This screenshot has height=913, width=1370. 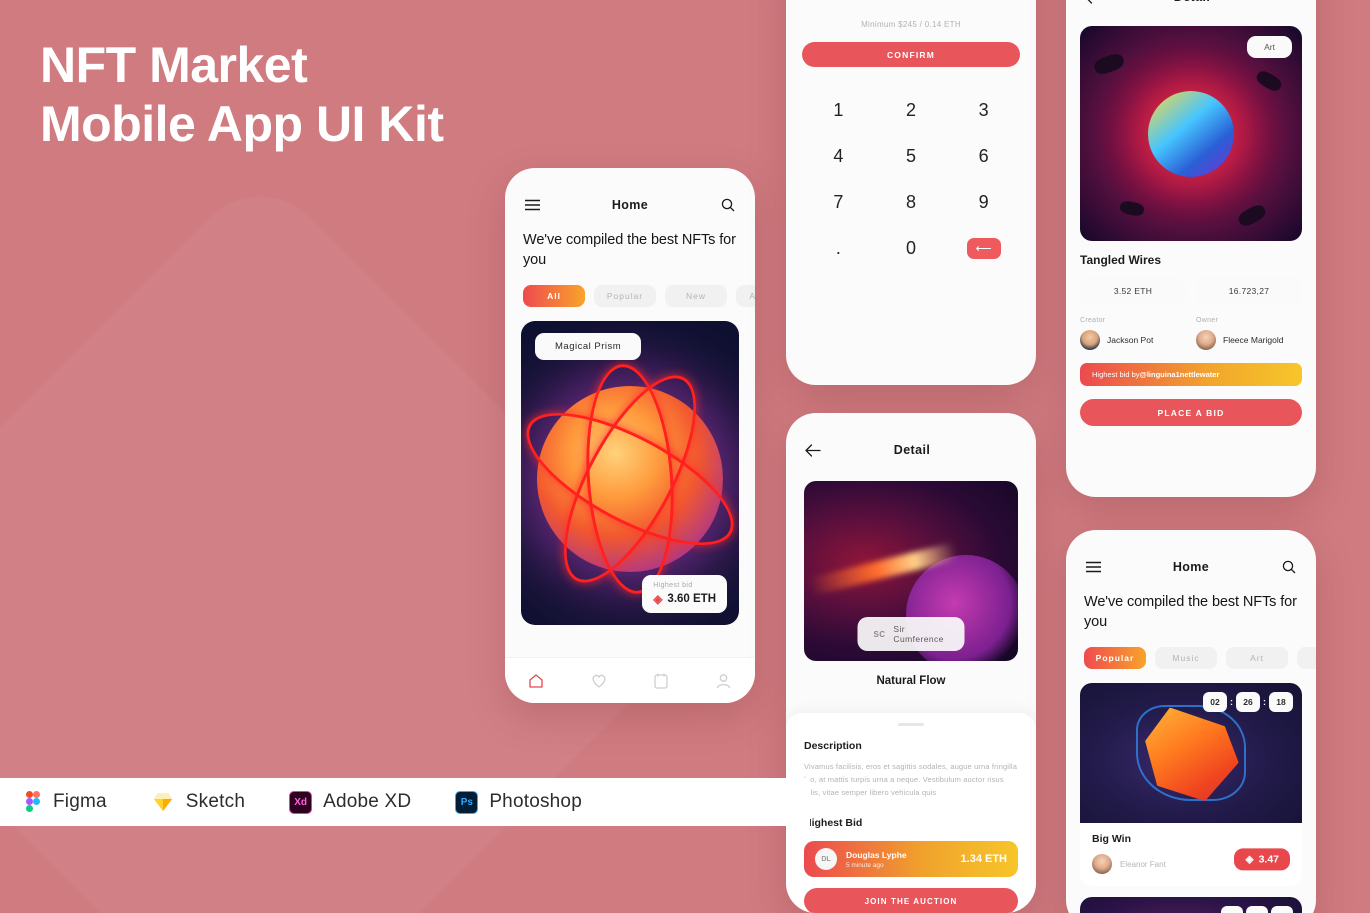 I want to click on phone-notch, so click(x=911, y=424).